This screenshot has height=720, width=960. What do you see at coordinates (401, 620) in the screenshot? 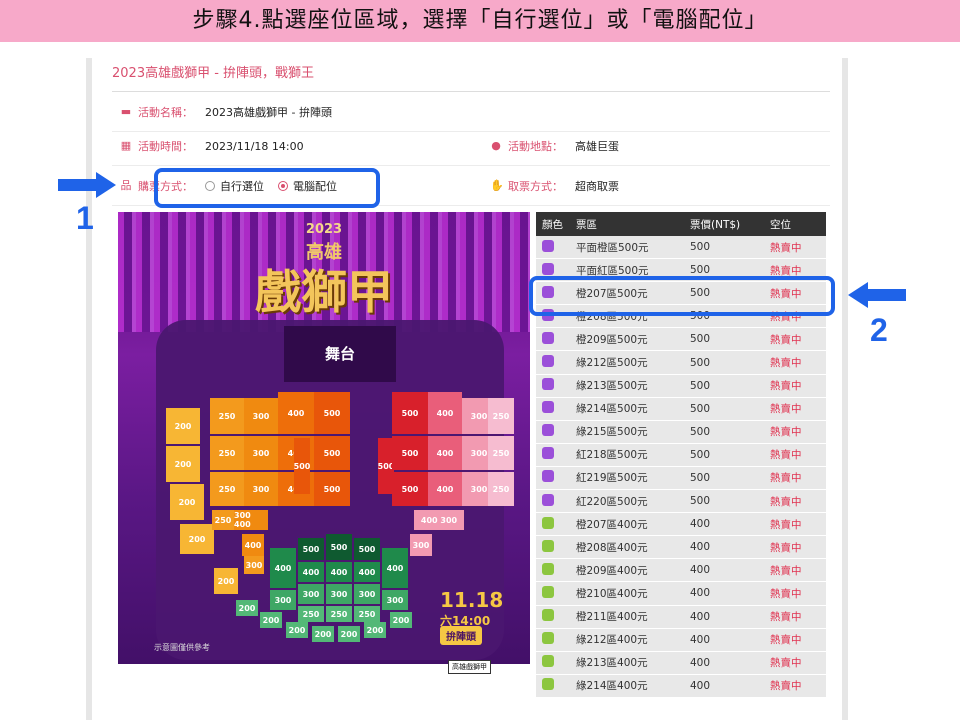
I see `seat-block-g200-7: 200` at bounding box center [401, 620].